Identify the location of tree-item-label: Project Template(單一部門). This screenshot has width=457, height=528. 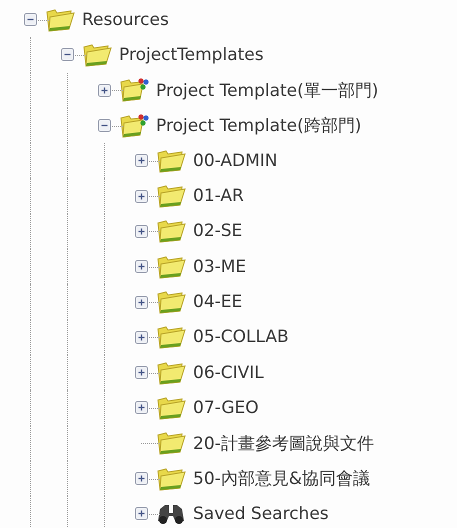
(267, 90).